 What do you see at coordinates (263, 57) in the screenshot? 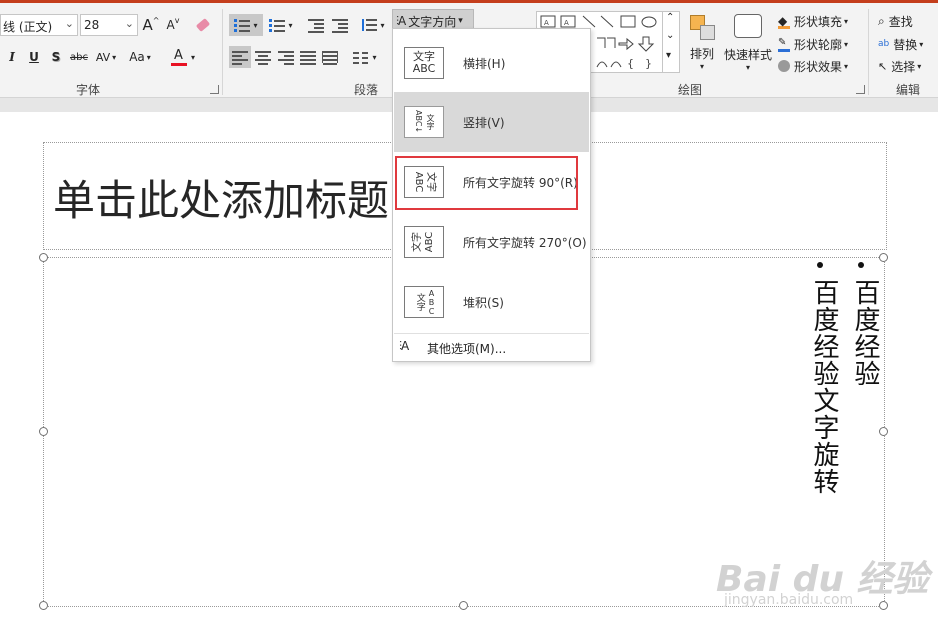
I see `align-center-button` at bounding box center [263, 57].